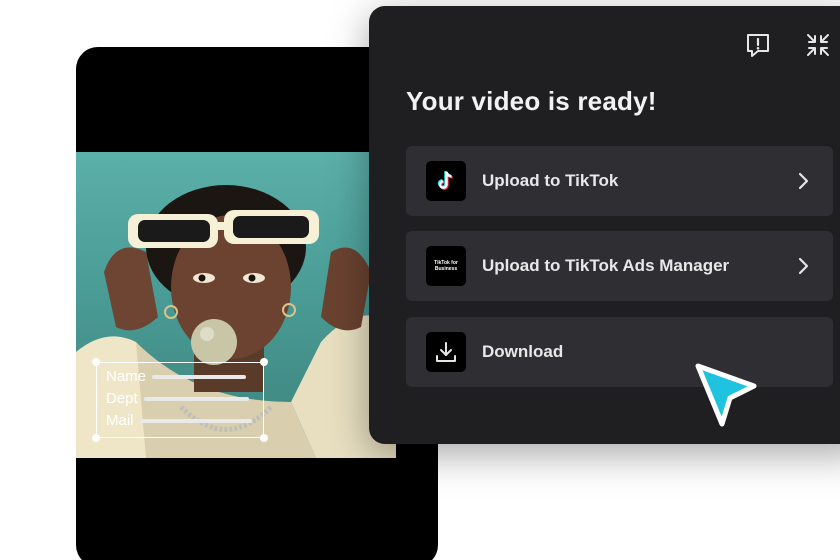 The height and width of the screenshot is (560, 840). What do you see at coordinates (531, 101) in the screenshot?
I see `panel-title: Your video is ready!` at bounding box center [531, 101].